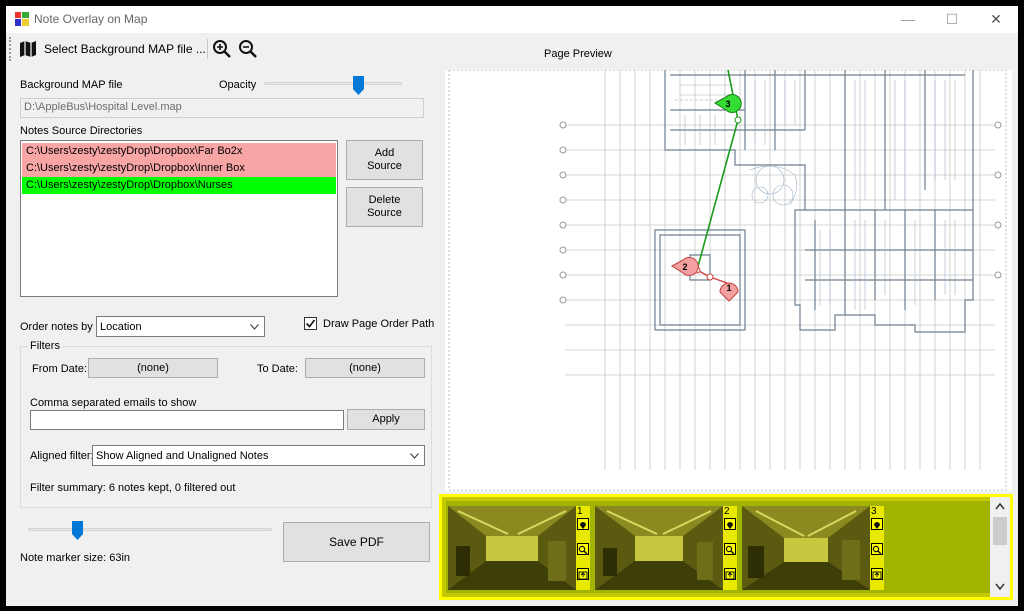 Image resolution: width=1024 pixels, height=611 pixels. What do you see at coordinates (75, 558) in the screenshot?
I see `marker-size-label: Note marker size: 63in` at bounding box center [75, 558].